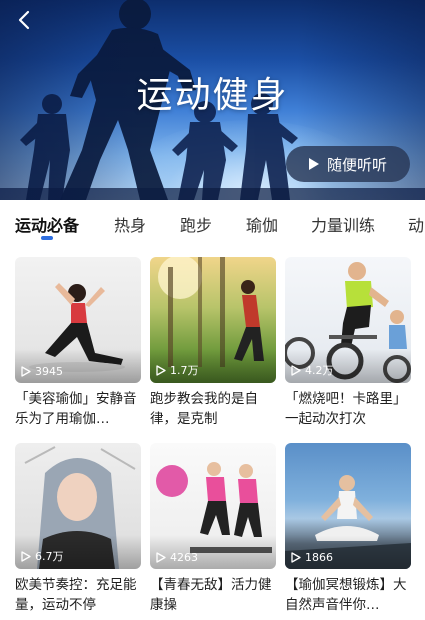 Image resolution: width=425 pixels, height=620 pixels. Describe the element at coordinates (343, 224) in the screenshot. I see `tab-strength-training: 力量训练` at that location.